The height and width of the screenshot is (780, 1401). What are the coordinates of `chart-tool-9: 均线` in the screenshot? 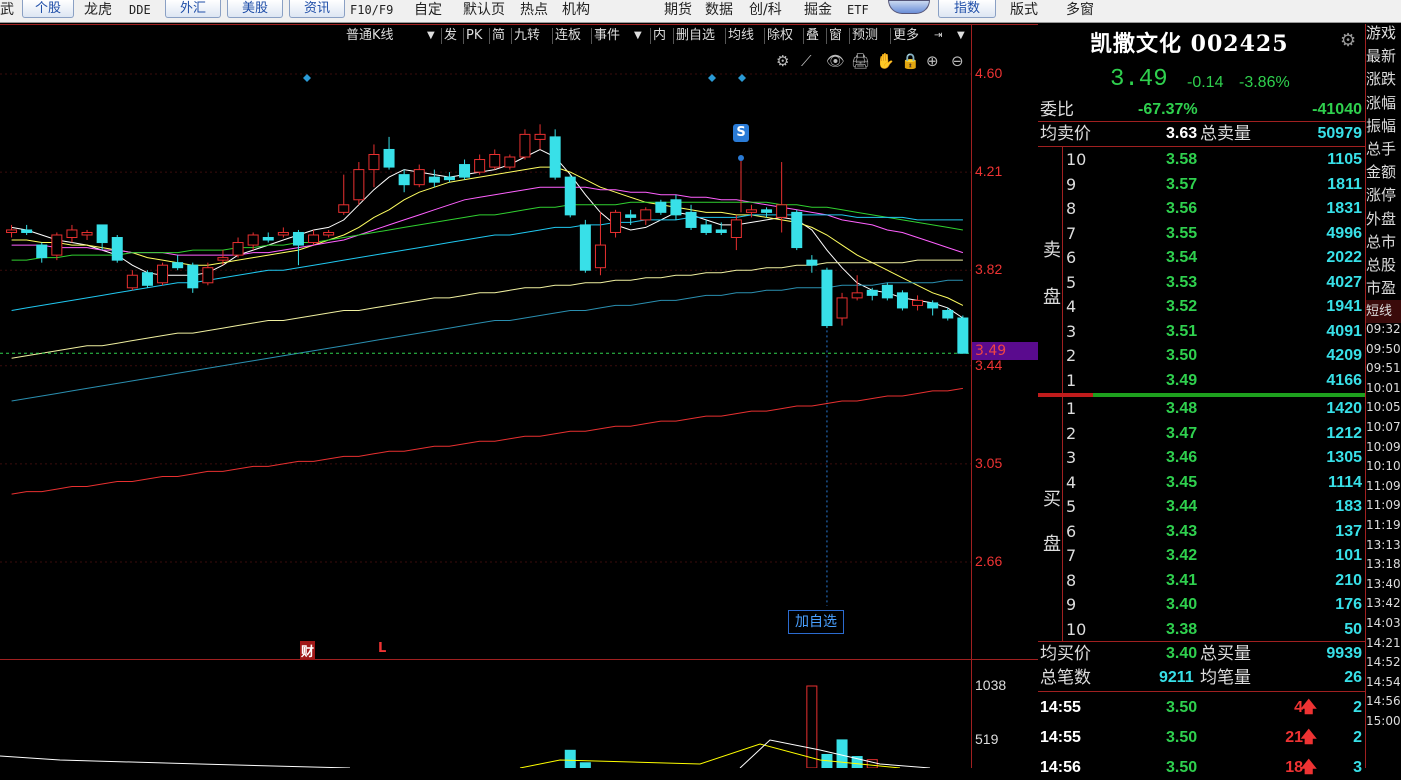 It's located at (741, 36).